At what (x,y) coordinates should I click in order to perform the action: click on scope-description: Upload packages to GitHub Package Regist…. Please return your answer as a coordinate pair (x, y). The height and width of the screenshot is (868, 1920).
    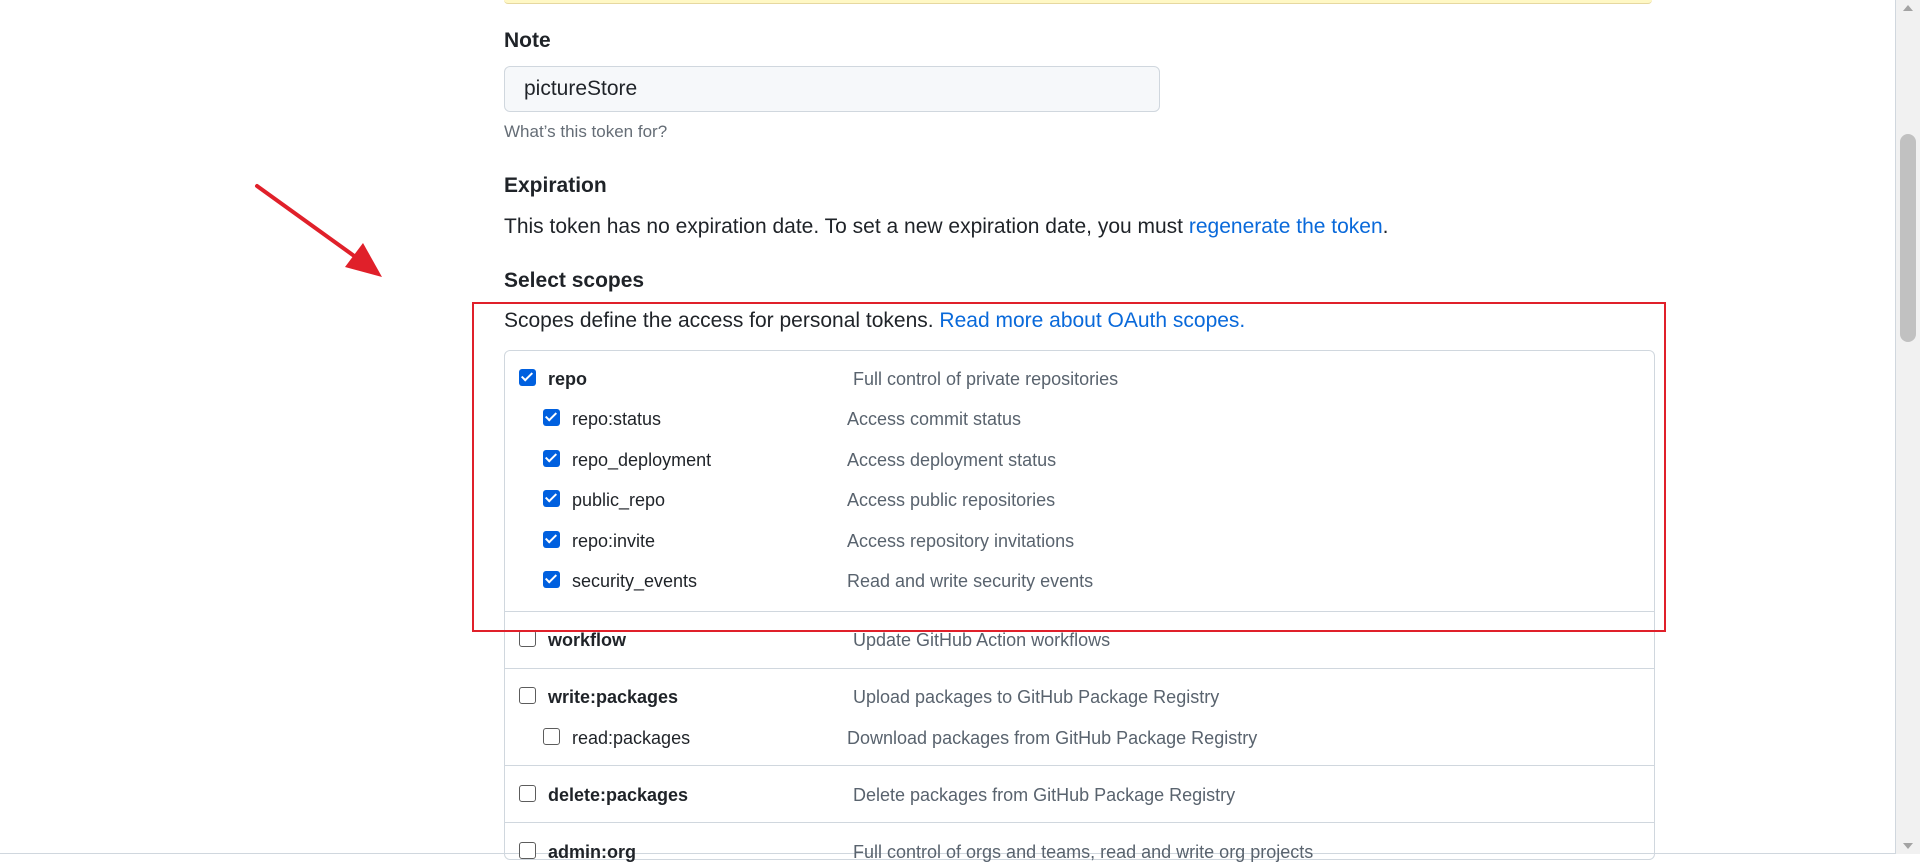
    Looking at the image, I should click on (1036, 697).